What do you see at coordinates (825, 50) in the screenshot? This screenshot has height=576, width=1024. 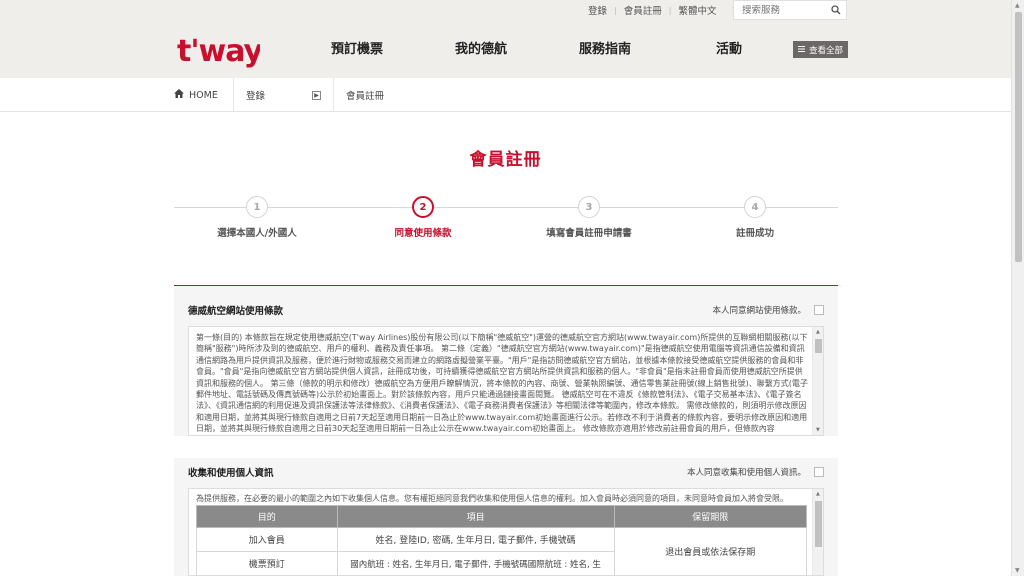 I see `view-all-label: 查看全部` at bounding box center [825, 50].